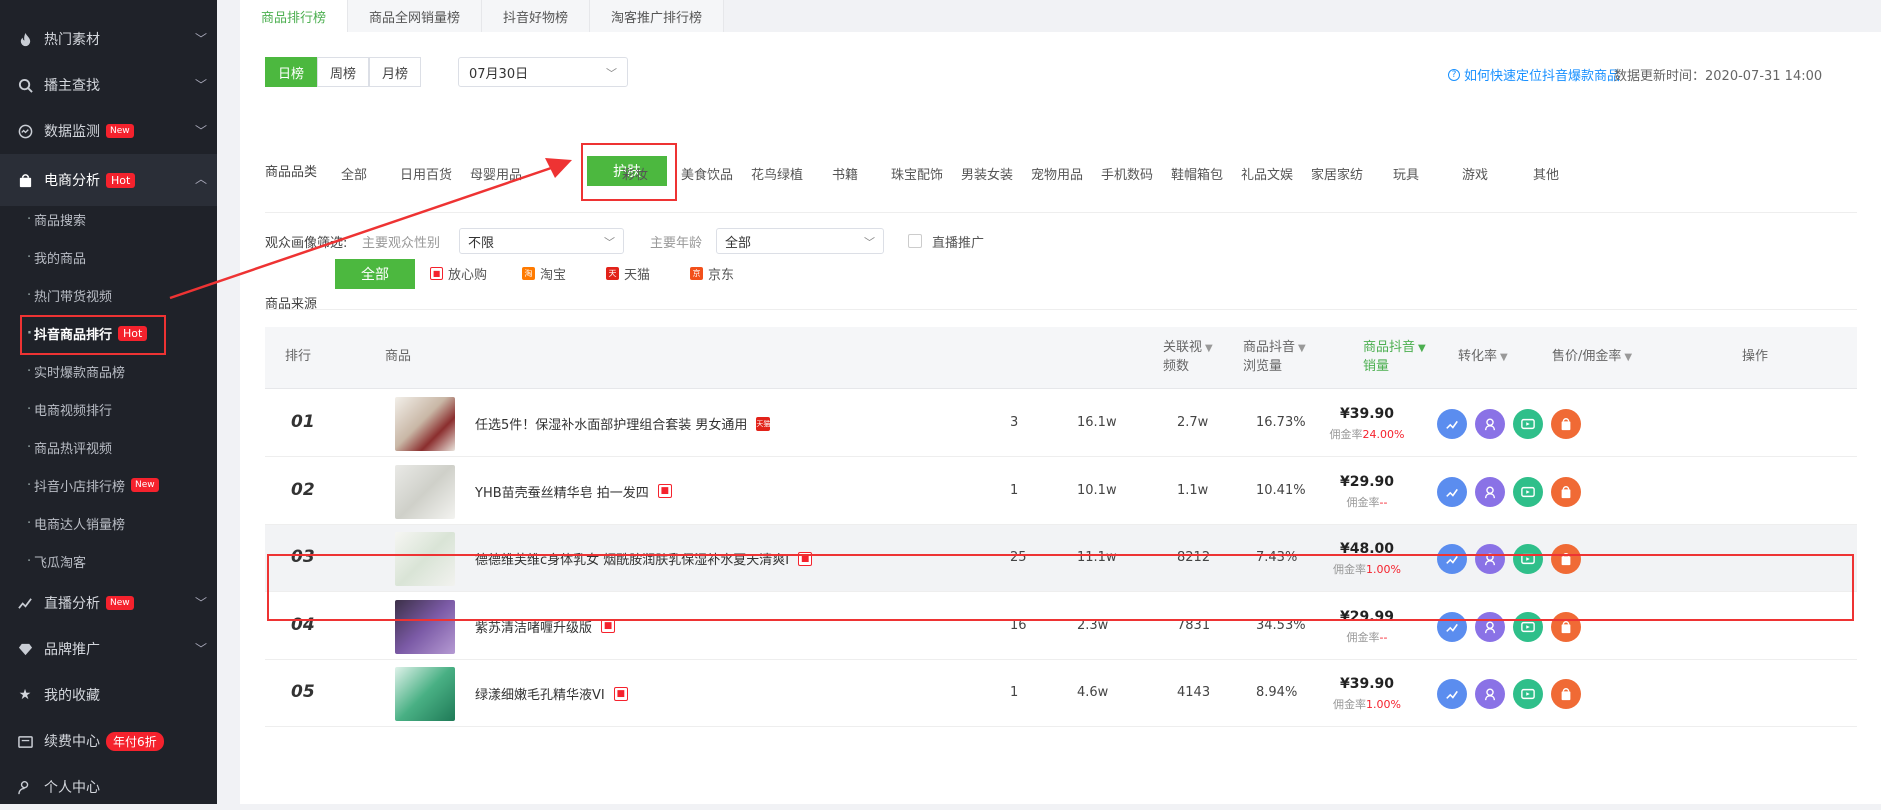 This screenshot has height=810, width=1881. What do you see at coordinates (1274, 357) in the screenshot?
I see `th-views: 商品抖音 ▼ 浏览量` at bounding box center [1274, 357].